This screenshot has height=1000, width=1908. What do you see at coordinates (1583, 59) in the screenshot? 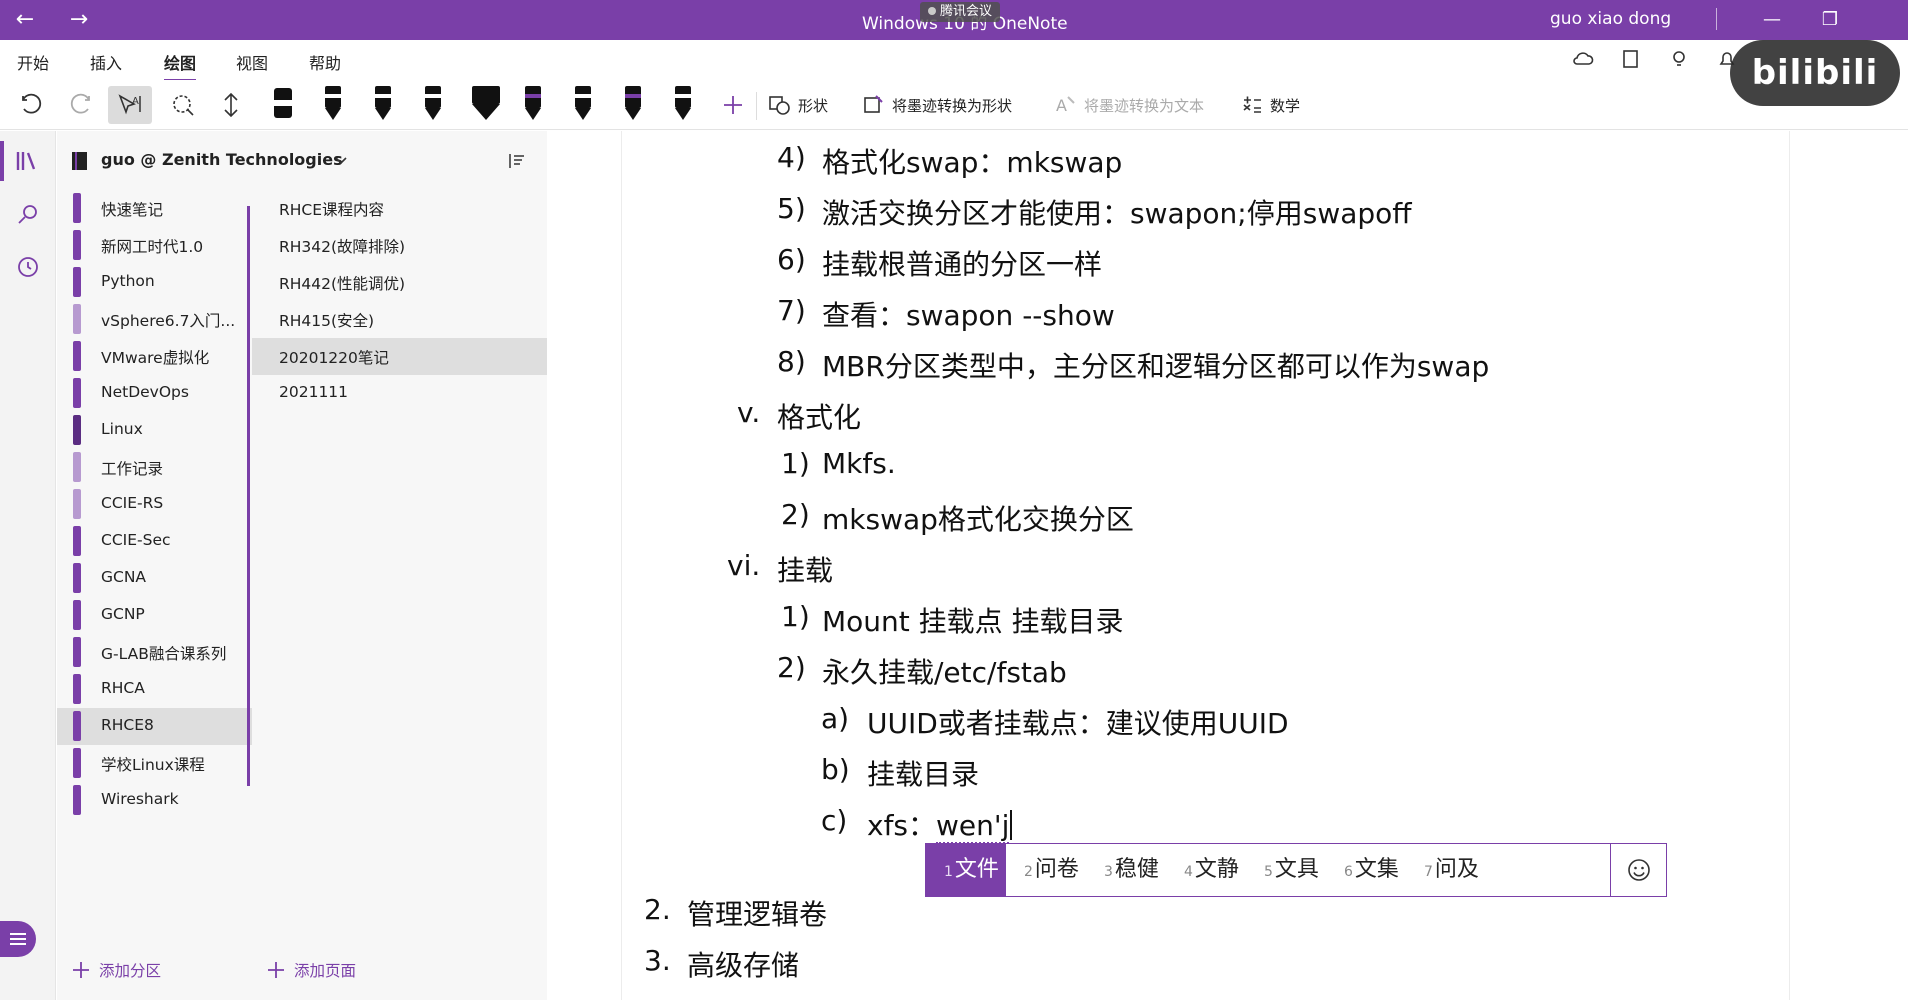
I see `sync-cloud-icon` at bounding box center [1583, 59].